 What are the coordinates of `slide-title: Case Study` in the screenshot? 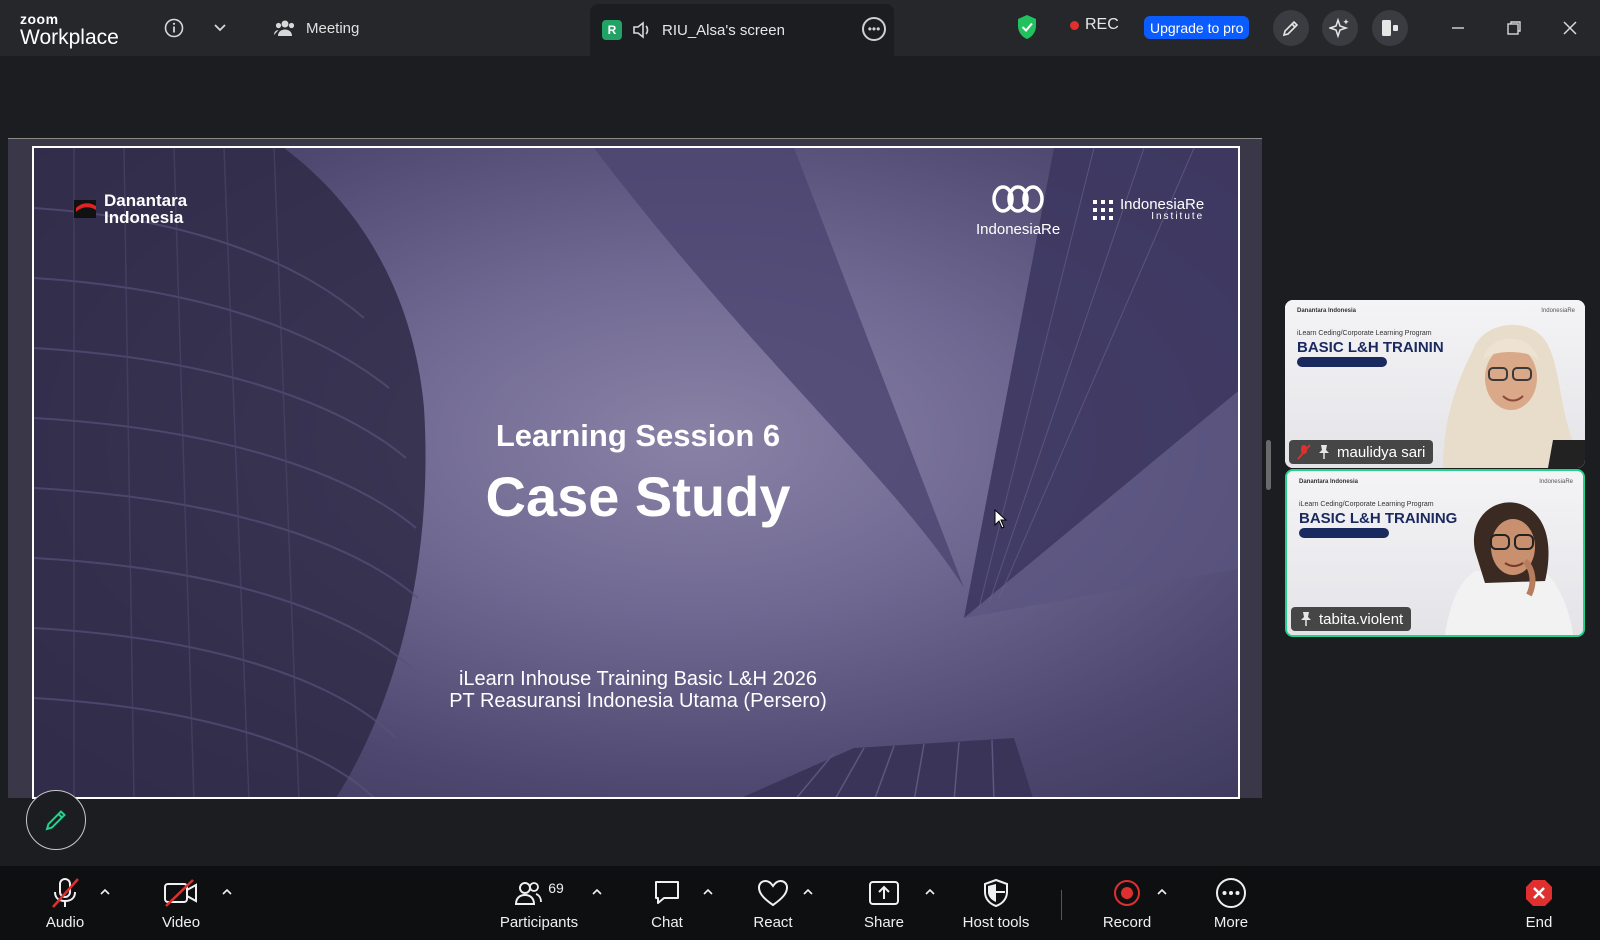 It's located at (638, 496).